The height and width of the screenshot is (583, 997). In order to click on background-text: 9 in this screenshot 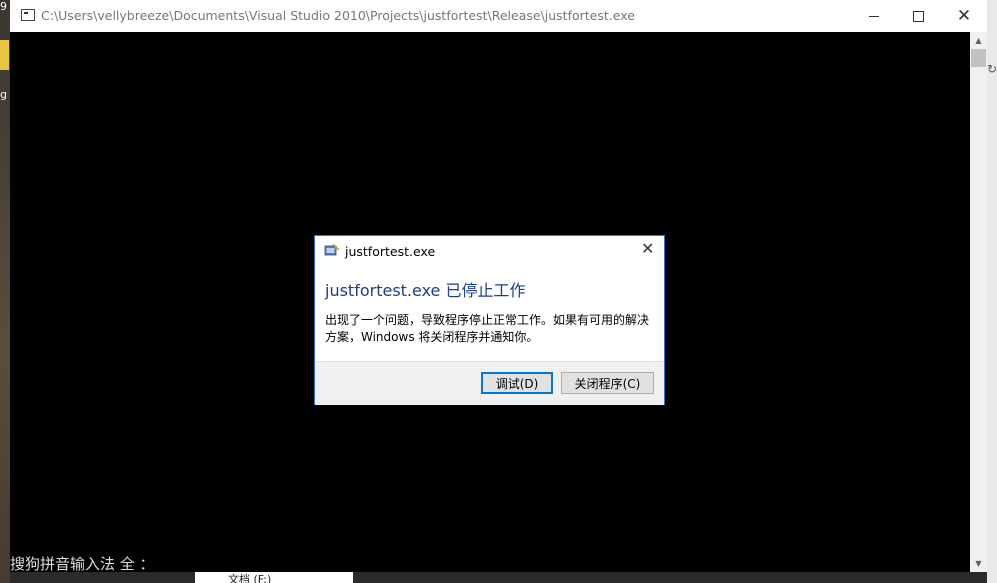, I will do `click(3, 6)`.